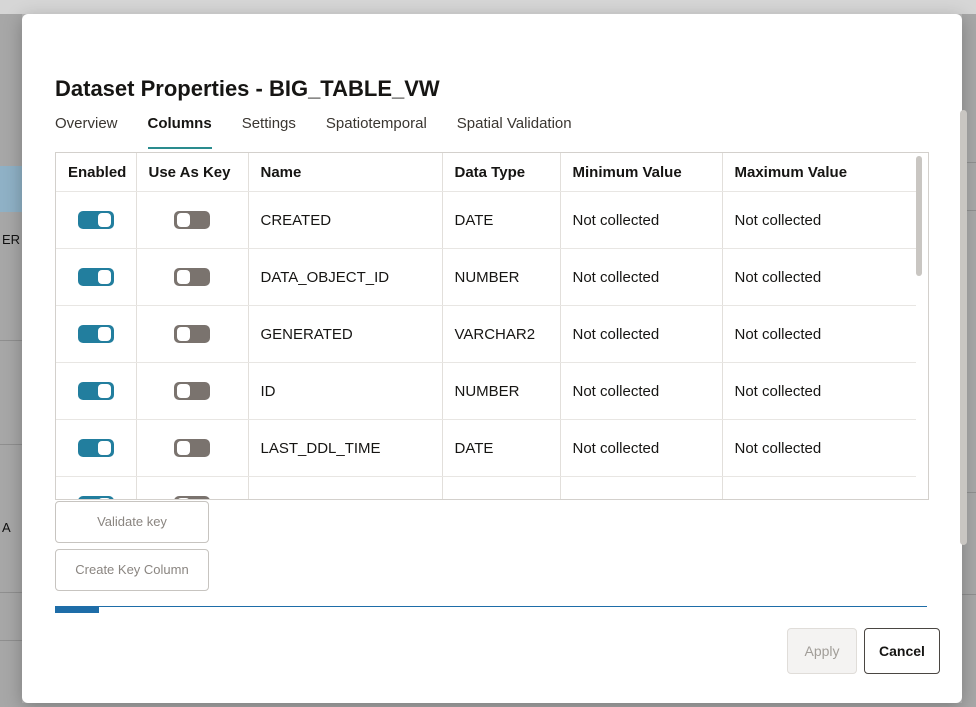 Image resolution: width=976 pixels, height=707 pixels. I want to click on background-edge-text: ER, so click(11, 239).